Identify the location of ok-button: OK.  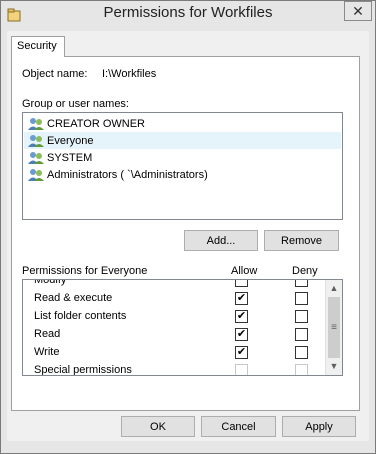
(158, 426).